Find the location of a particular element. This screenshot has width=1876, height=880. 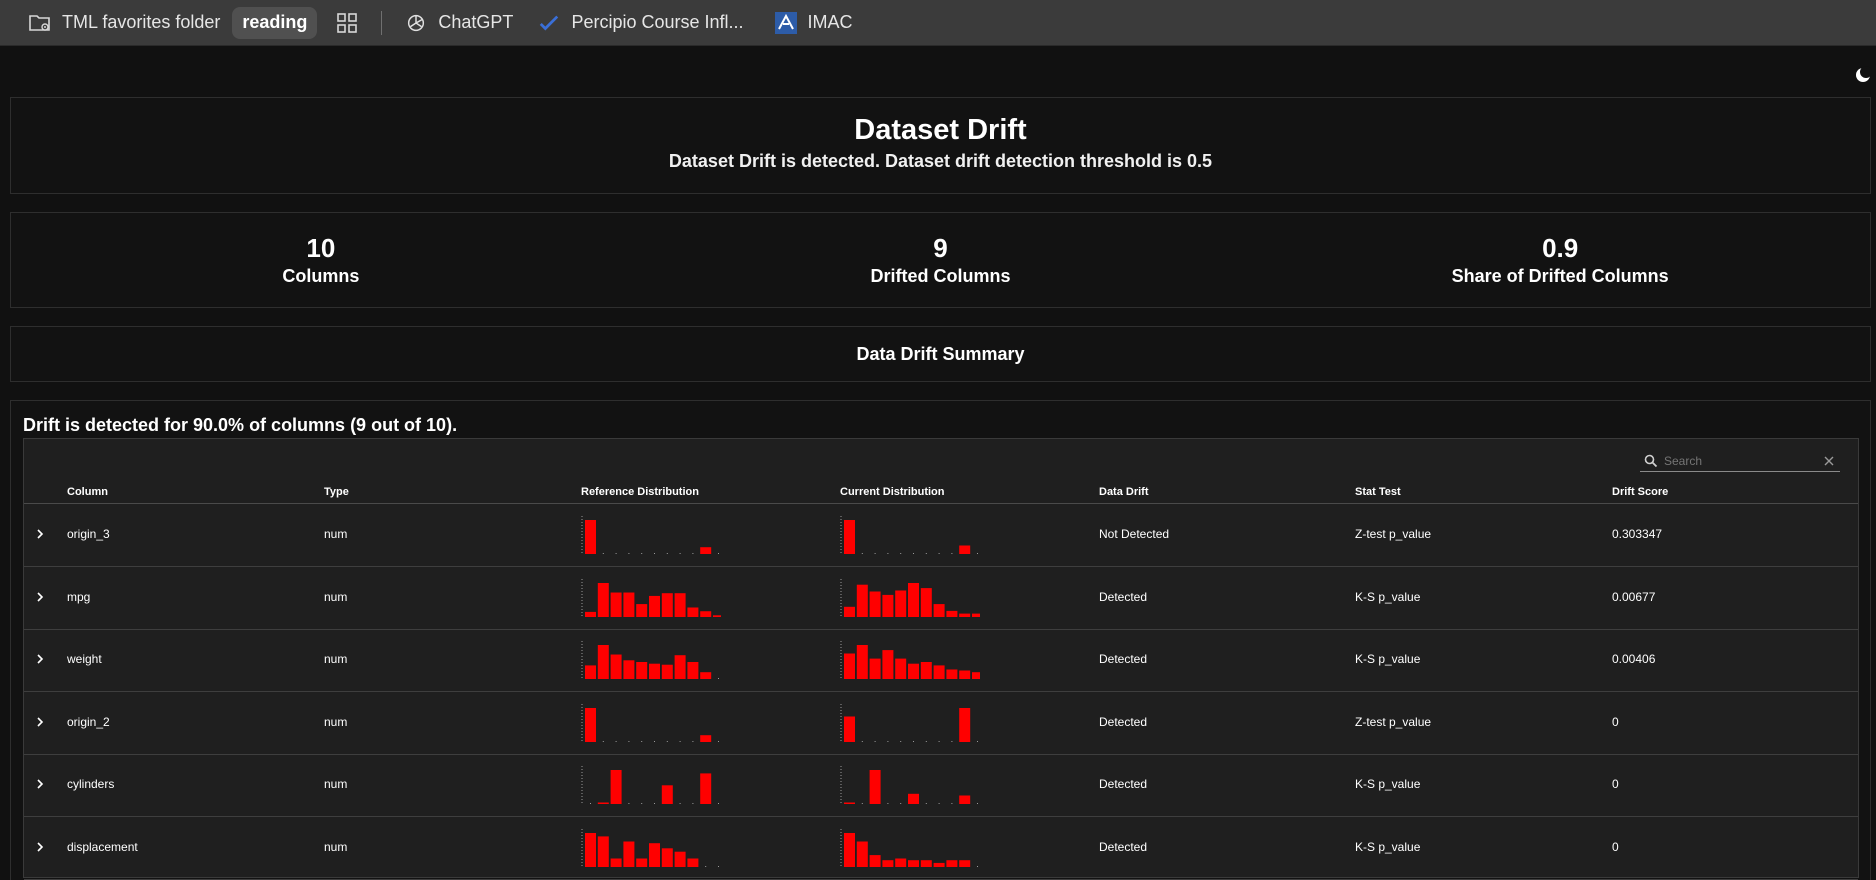

counter-label: Columns is located at coordinates (321, 276).